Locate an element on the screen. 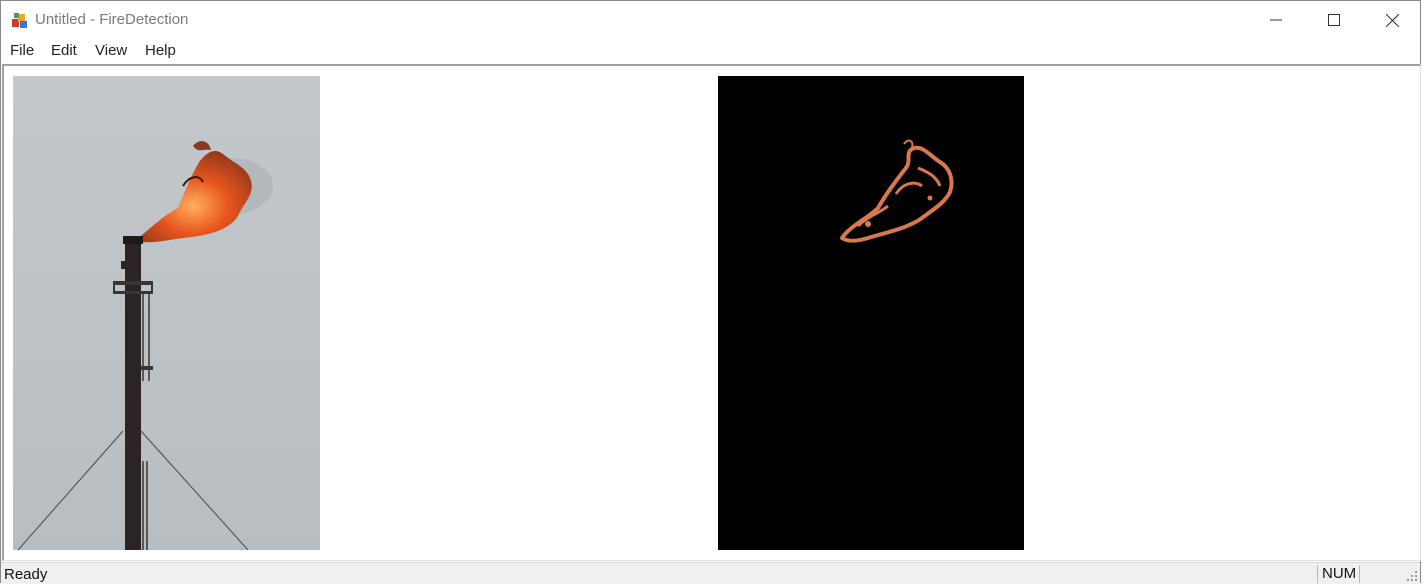  status-pane-empty is located at coordinates (1379, 574).